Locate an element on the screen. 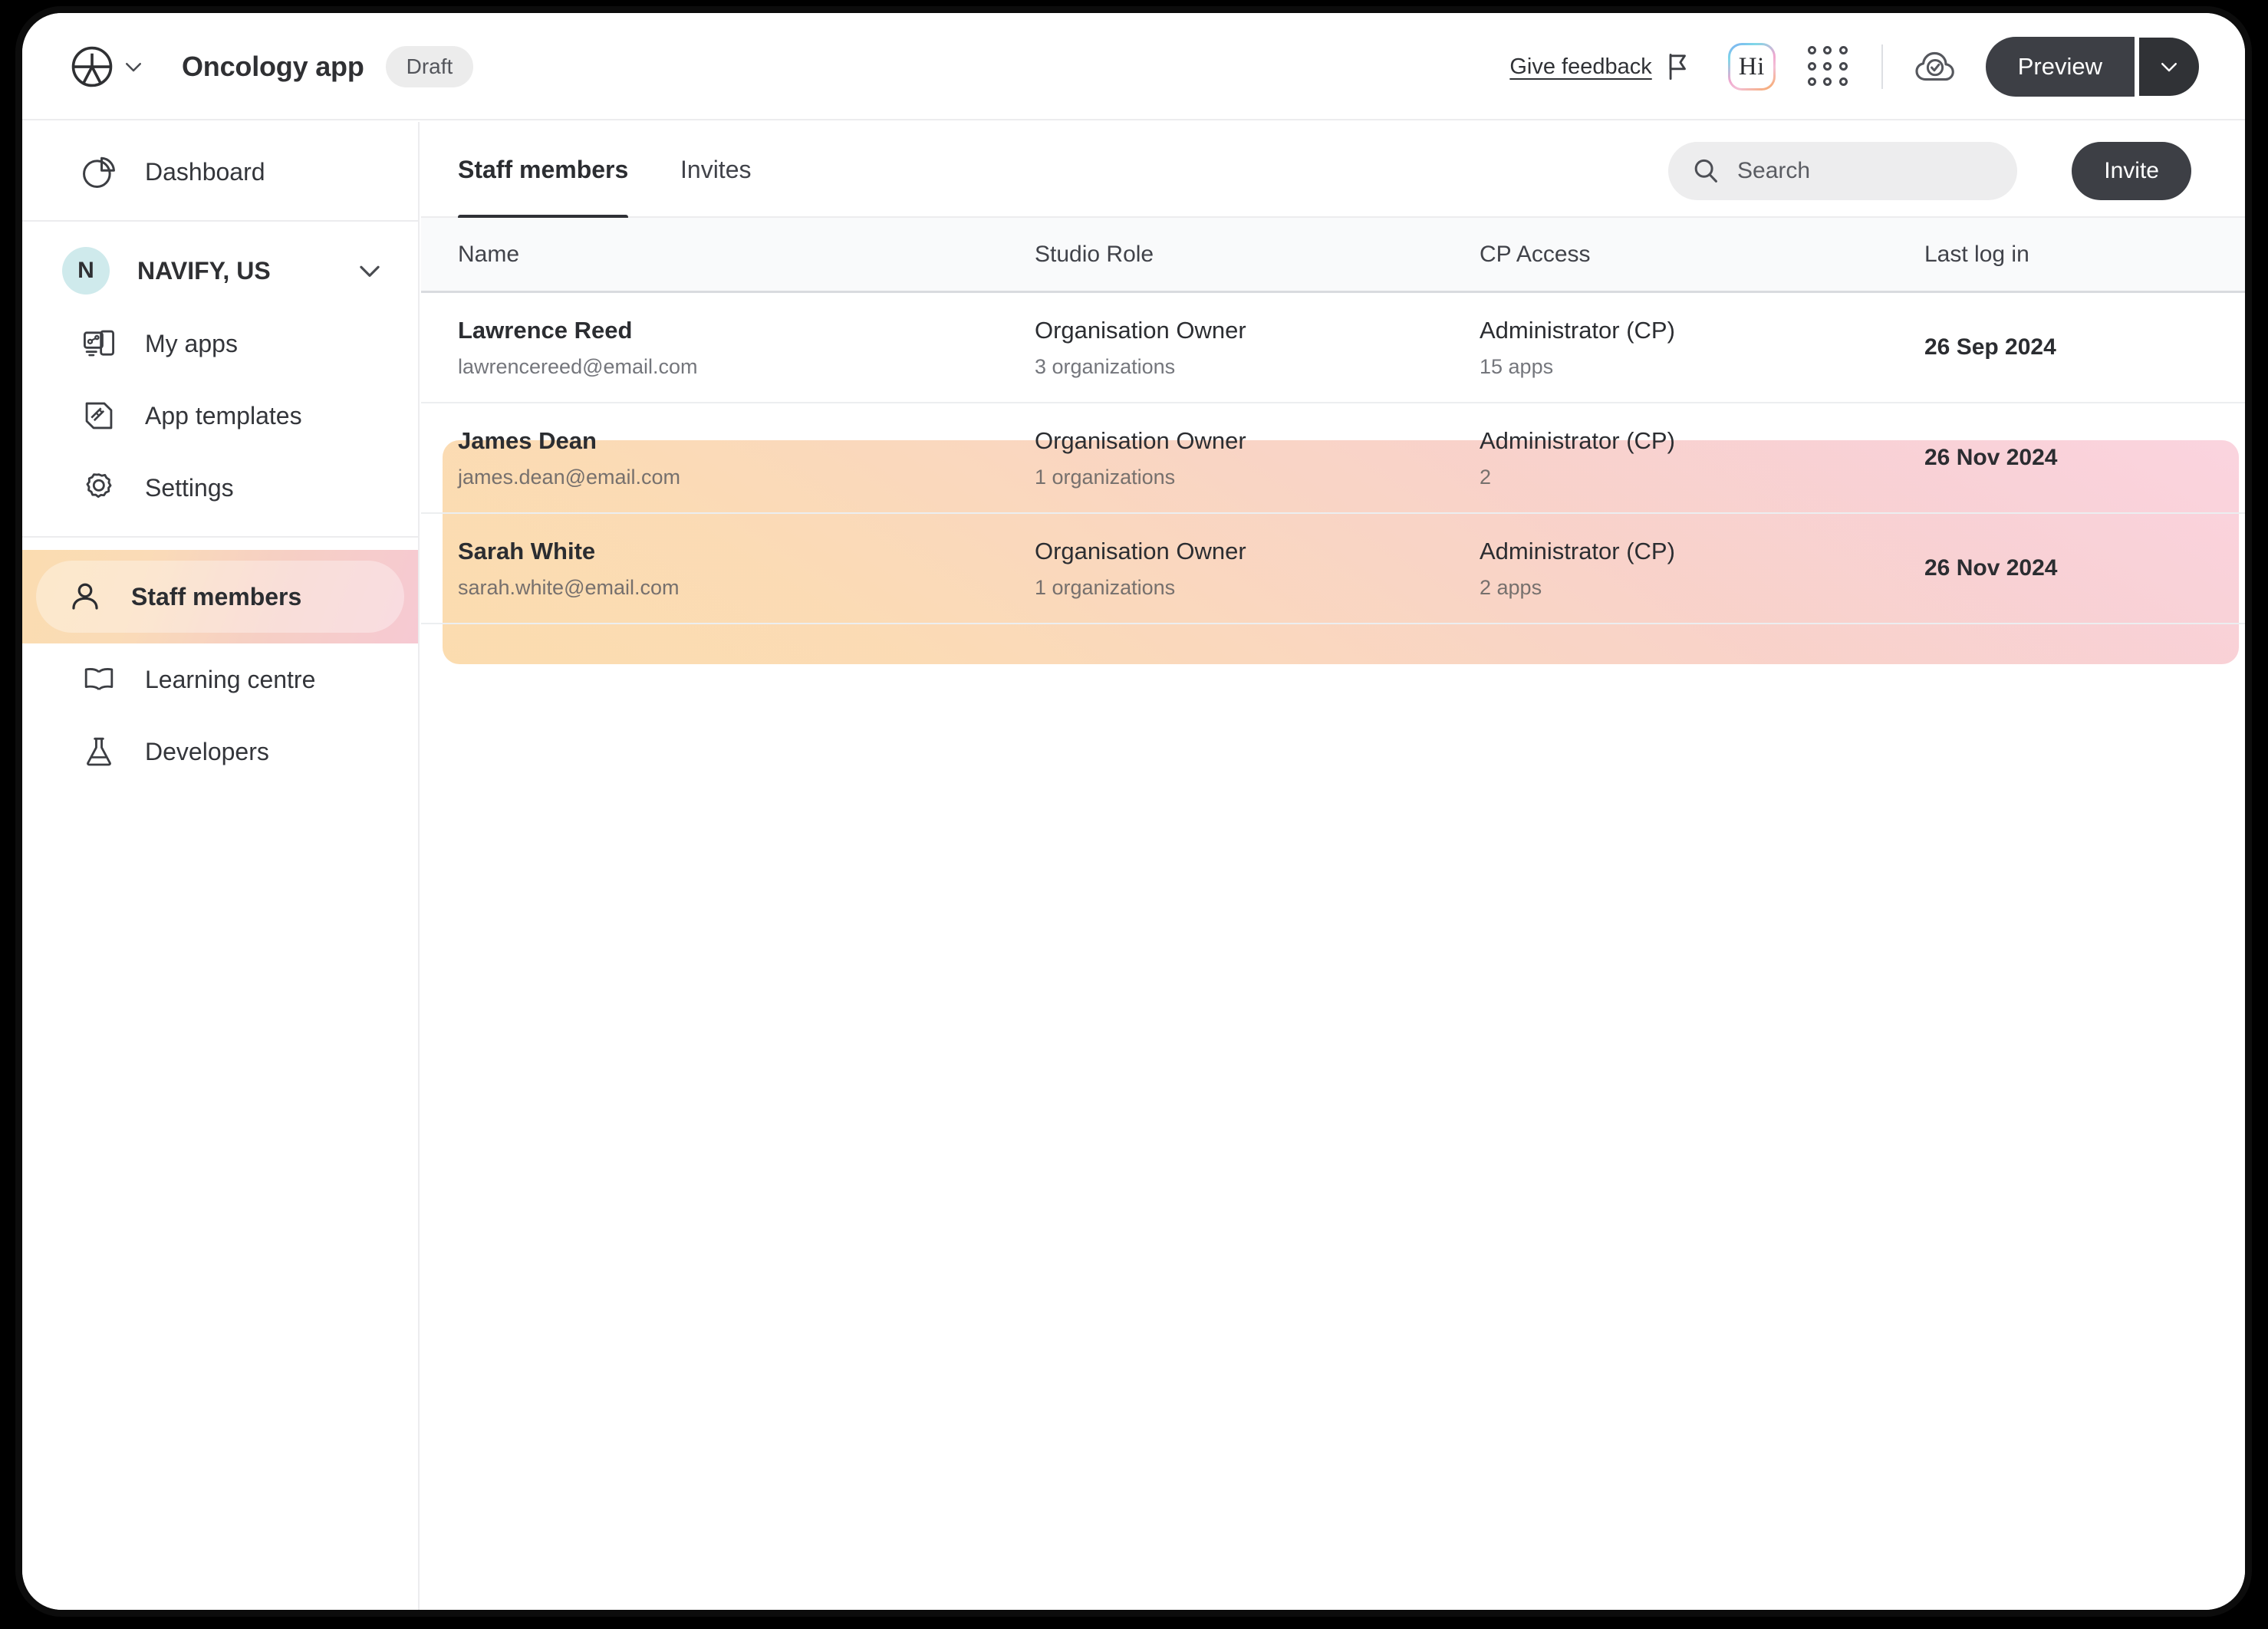 The height and width of the screenshot is (1629, 2268). app-grid-icon is located at coordinates (1828, 66).